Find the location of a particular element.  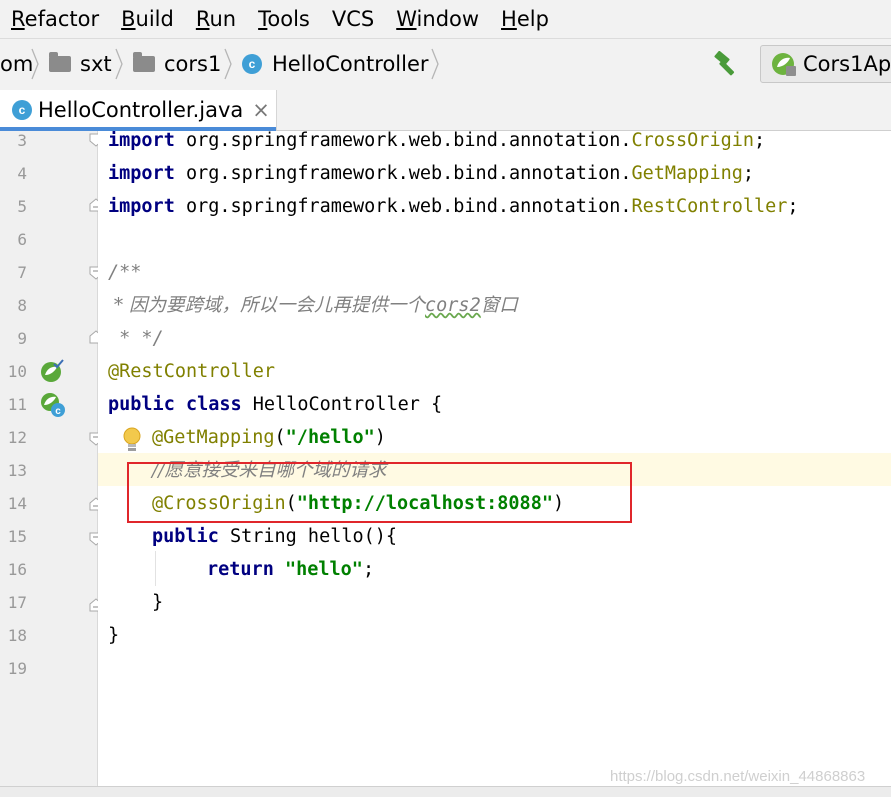

breadcrumb-cors1: cors1 is located at coordinates (177, 64).